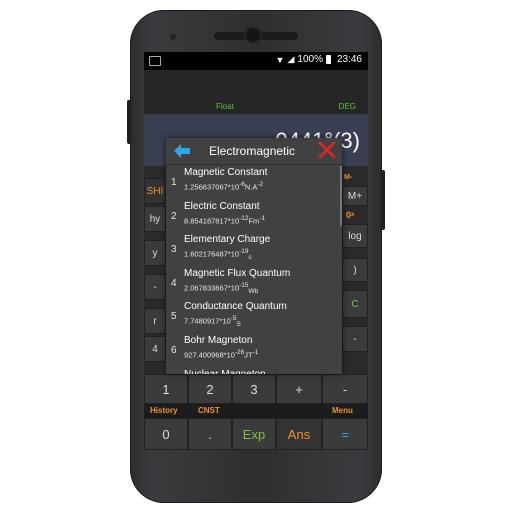 Image resolution: width=512 pixels, height=512 pixels. I want to click on constant-item: 5 Conductance Quantum 7.7480917*10-5S, so click(254, 317).